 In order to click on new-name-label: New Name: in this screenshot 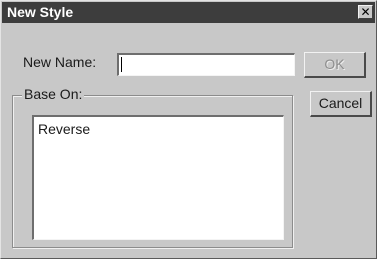, I will do `click(60, 62)`.